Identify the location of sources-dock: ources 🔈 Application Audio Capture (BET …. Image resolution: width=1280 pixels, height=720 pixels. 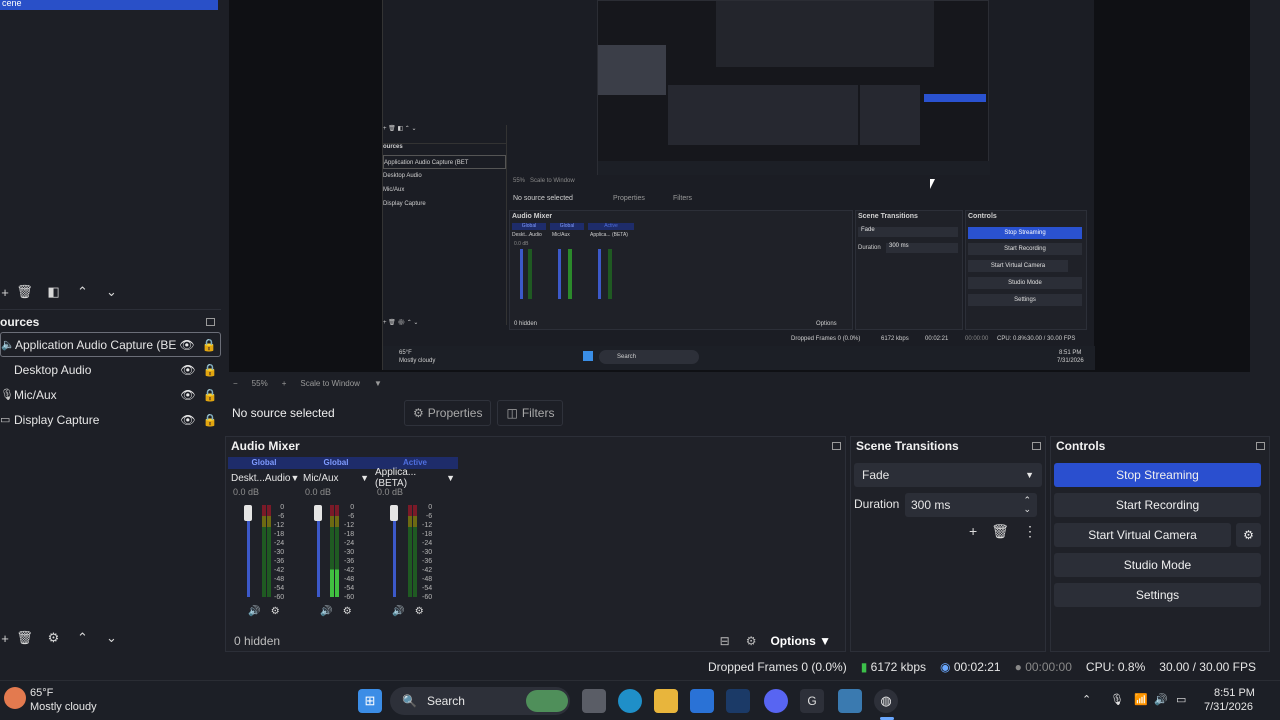
(110, 370).